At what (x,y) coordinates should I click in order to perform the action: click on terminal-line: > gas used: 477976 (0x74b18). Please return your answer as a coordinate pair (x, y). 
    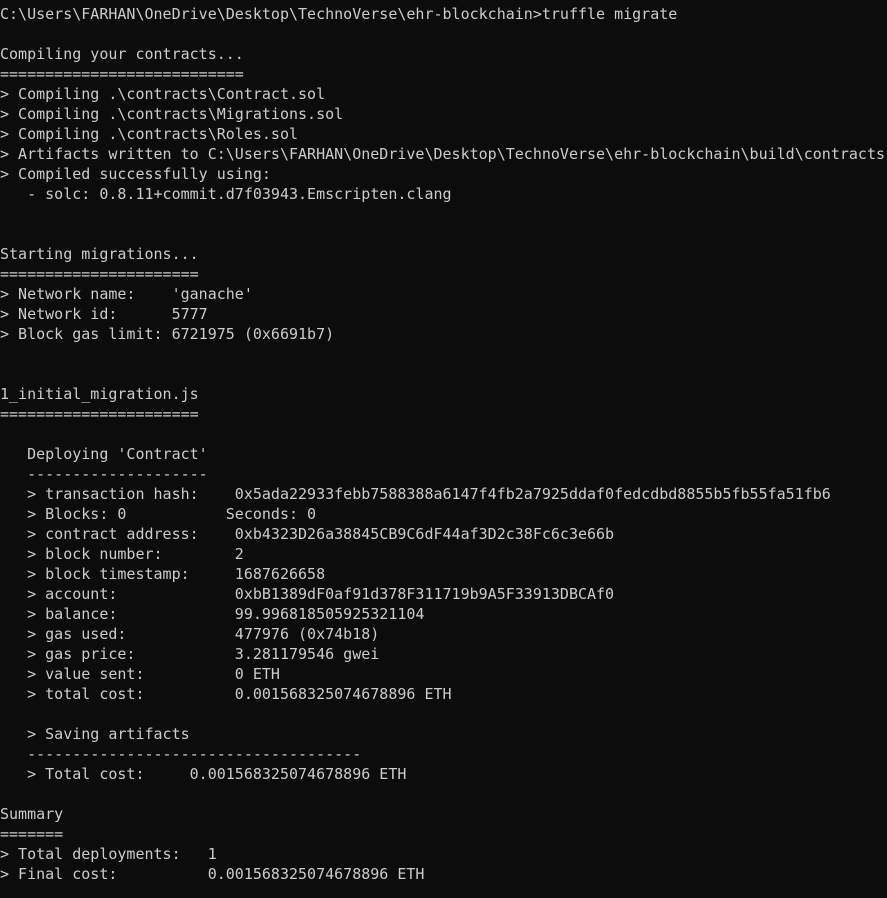
    Looking at the image, I should click on (190, 634).